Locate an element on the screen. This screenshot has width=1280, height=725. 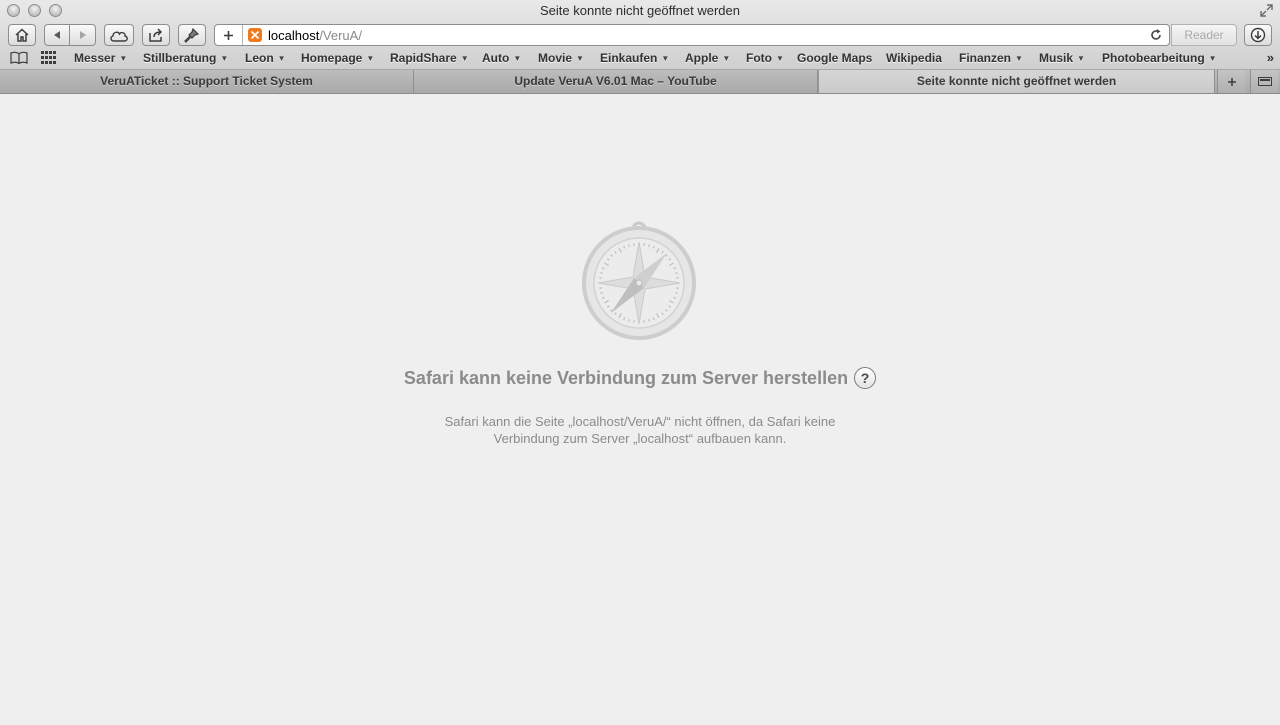
back-icon is located at coordinates (57, 35).